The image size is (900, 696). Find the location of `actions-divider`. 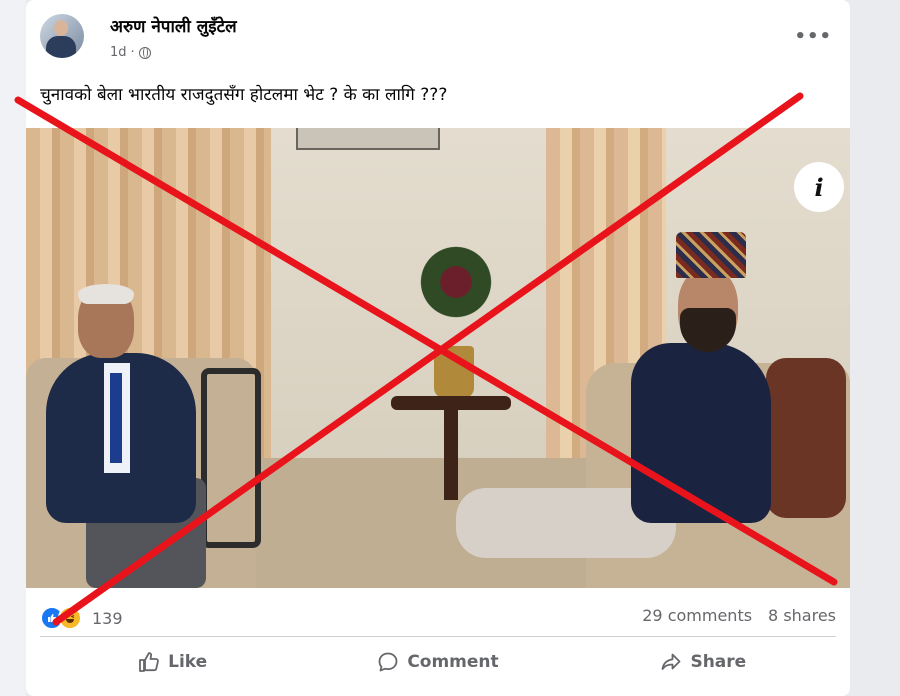

actions-divider is located at coordinates (438, 636).